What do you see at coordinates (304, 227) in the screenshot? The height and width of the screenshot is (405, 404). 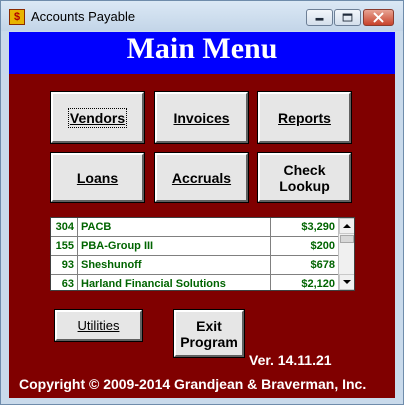 I see `vendor-amount: $3,290` at bounding box center [304, 227].